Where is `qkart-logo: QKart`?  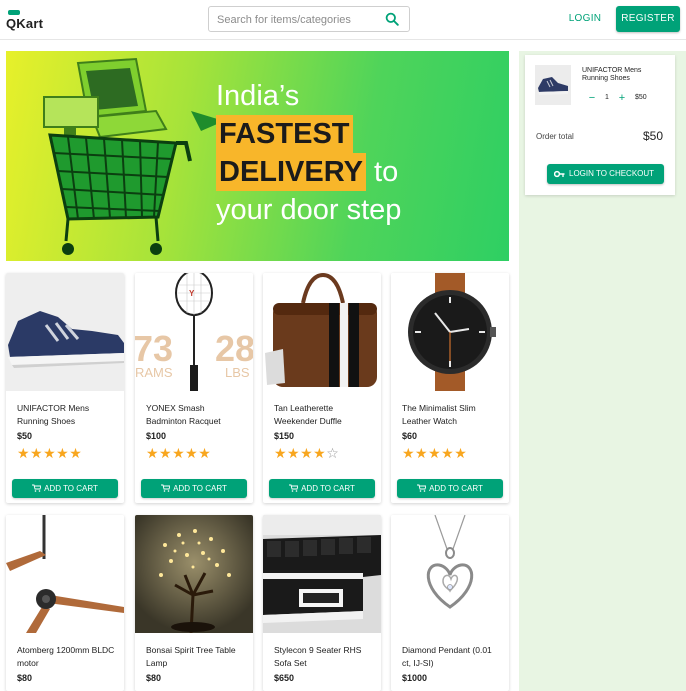
qkart-logo: QKart is located at coordinates (26, 20).